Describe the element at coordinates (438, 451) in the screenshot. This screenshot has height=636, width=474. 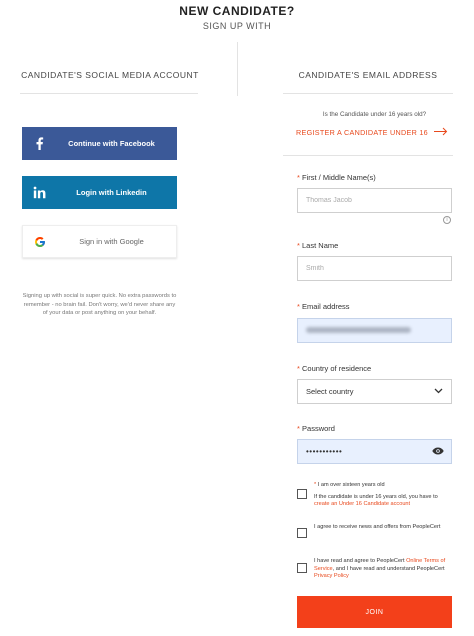
I see `eye-icon` at that location.